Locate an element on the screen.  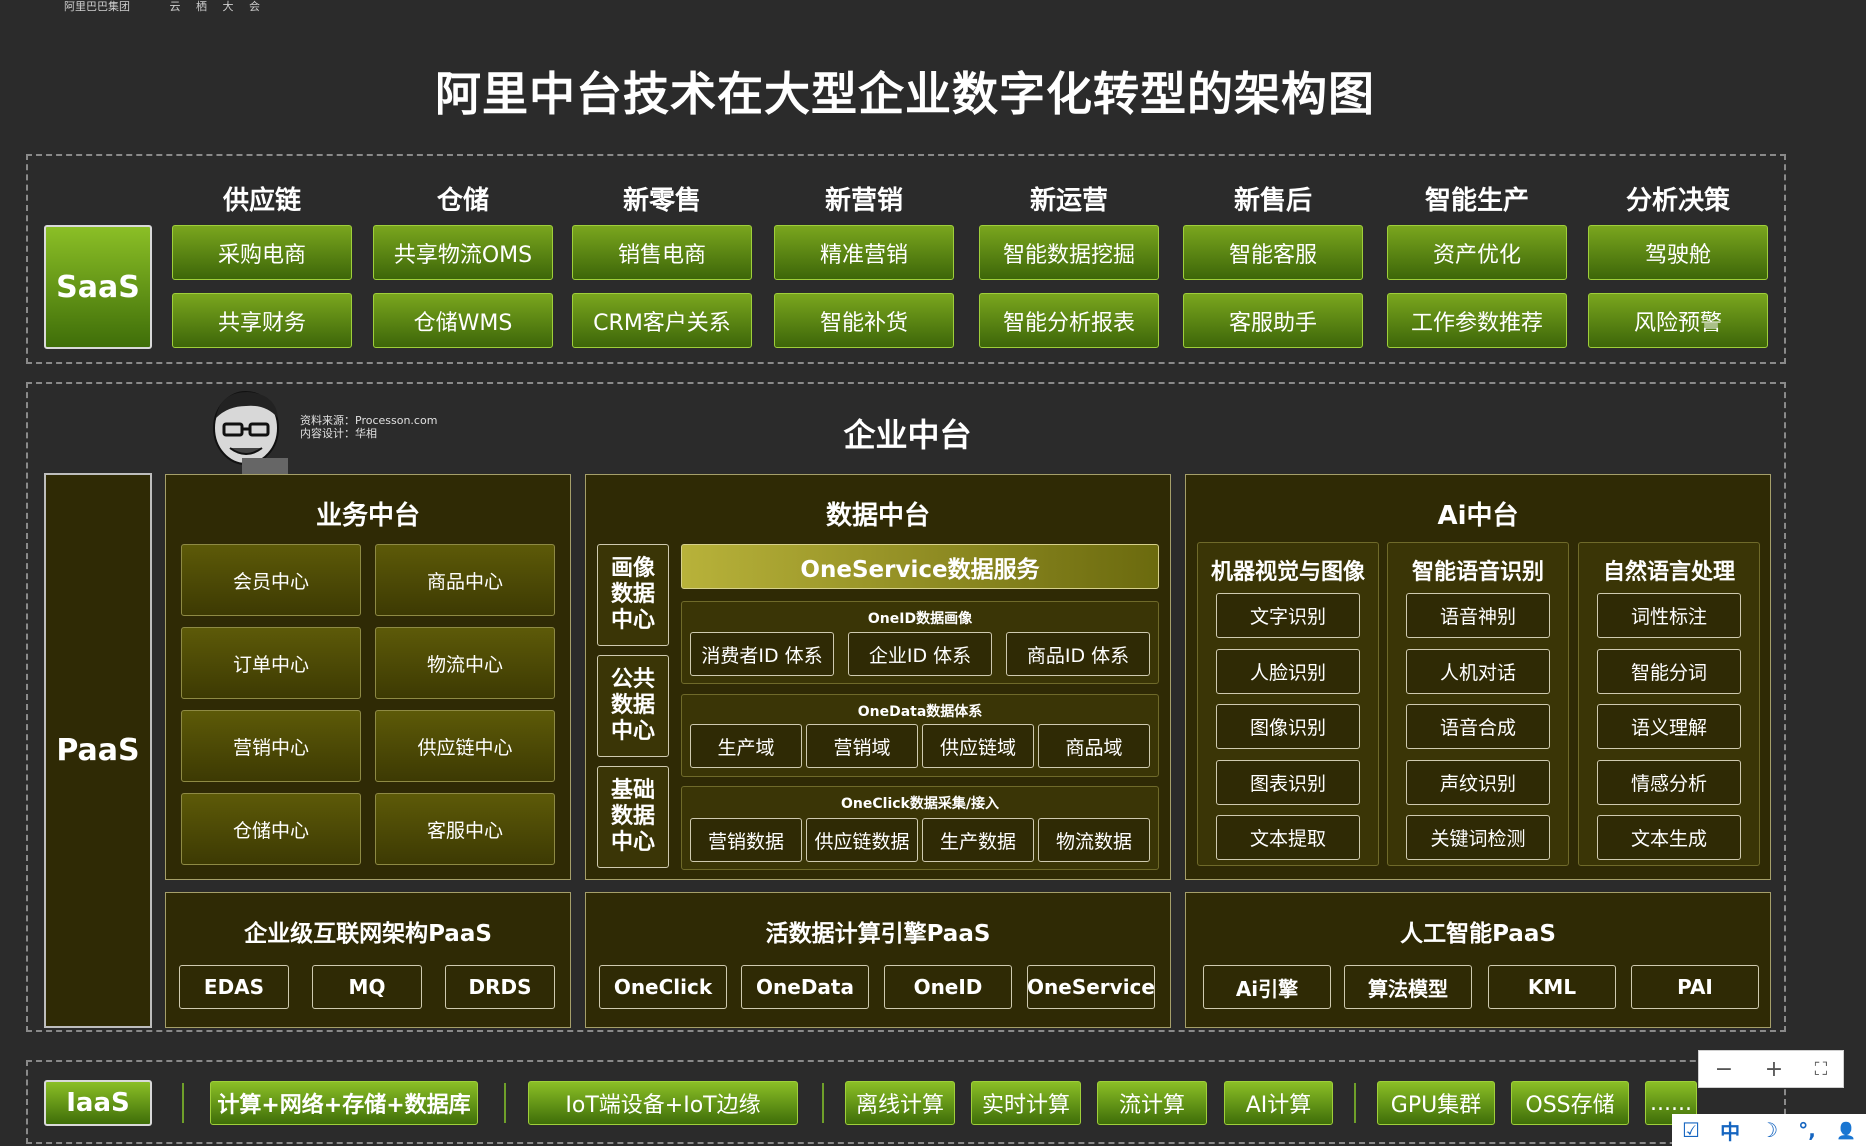
paas-row-item: OneClick is located at coordinates (663, 987).